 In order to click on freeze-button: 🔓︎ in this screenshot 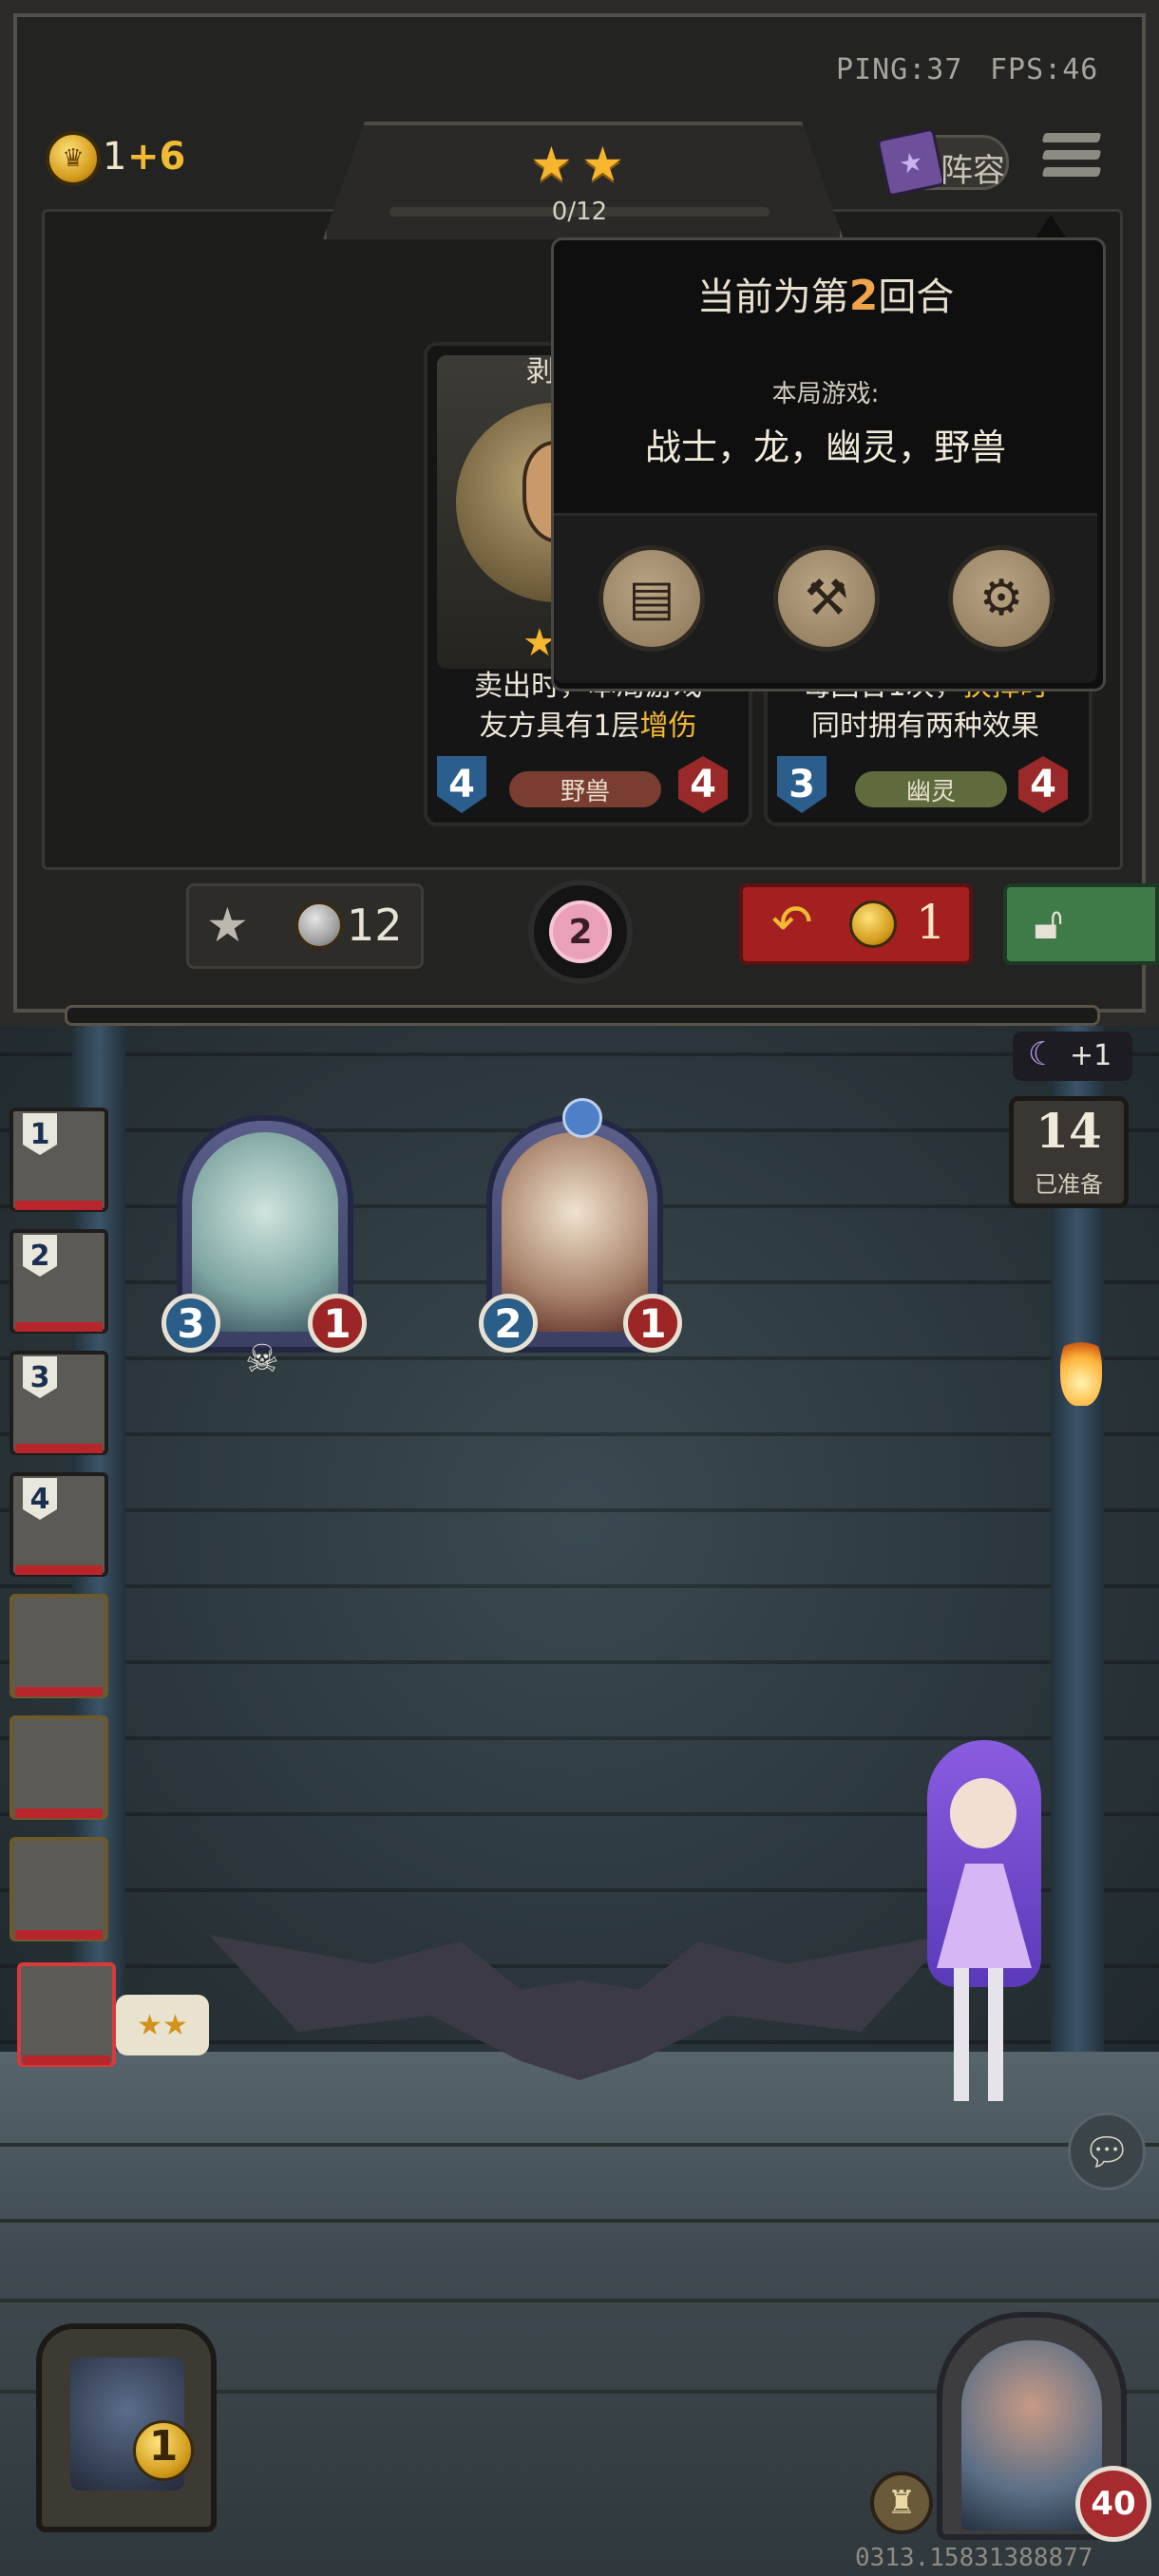, I will do `click(1081, 924)`.